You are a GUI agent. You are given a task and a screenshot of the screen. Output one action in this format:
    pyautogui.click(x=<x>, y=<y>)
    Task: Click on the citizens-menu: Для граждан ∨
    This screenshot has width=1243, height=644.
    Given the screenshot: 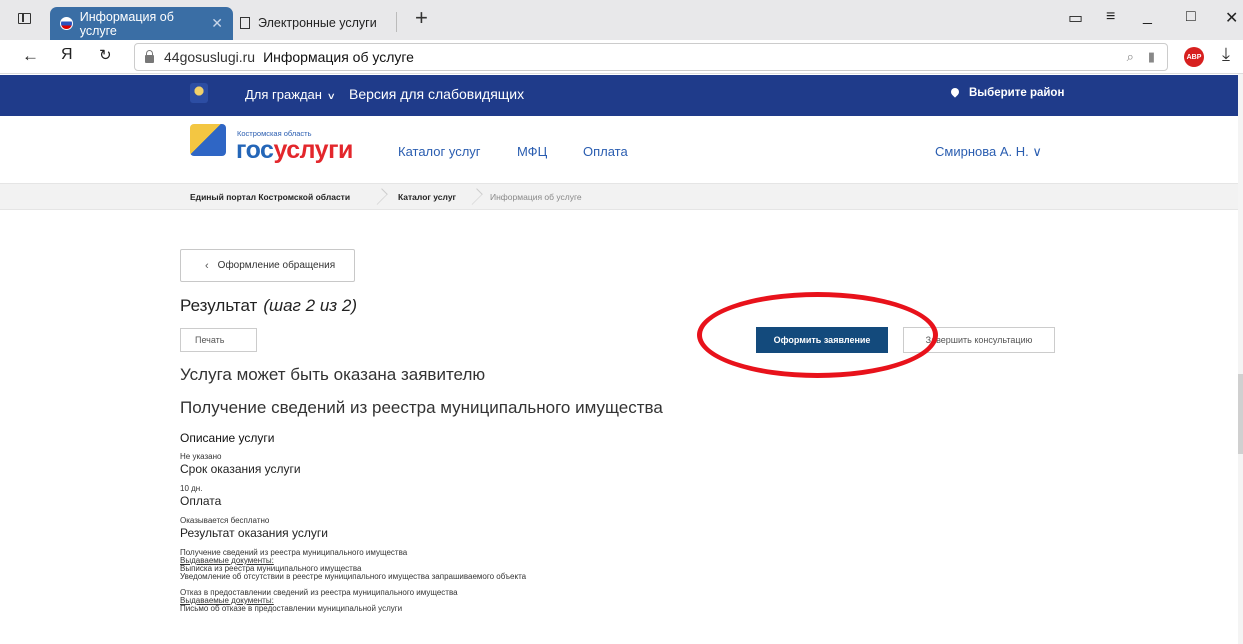 What is the action you would take?
    pyautogui.click(x=290, y=94)
    